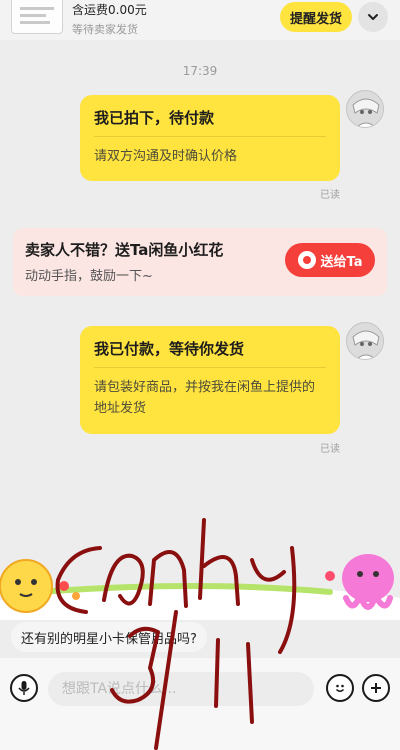  Describe the element at coordinates (166, 156) in the screenshot. I see `message-body: 请双方沟通及时确认价格` at that location.